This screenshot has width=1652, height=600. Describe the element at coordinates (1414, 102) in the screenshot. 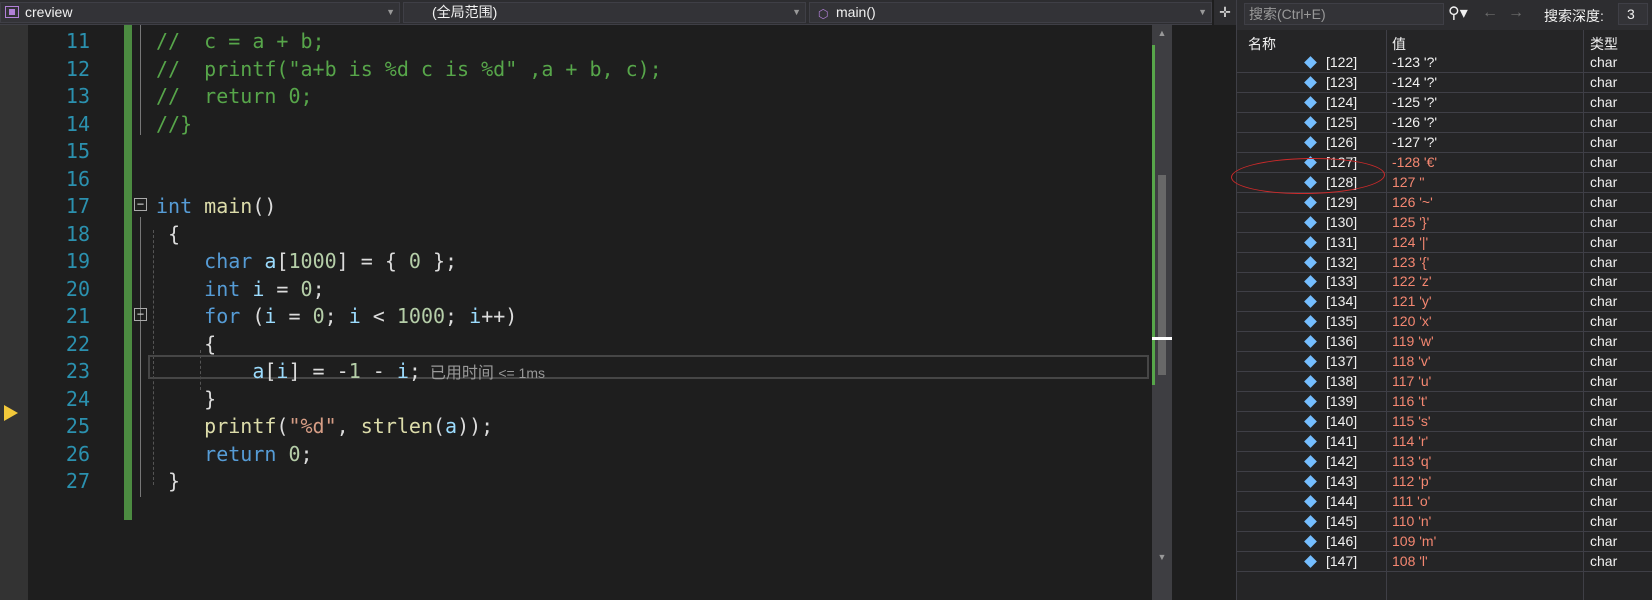

I see `watch-row-value: -125 '?'` at that location.